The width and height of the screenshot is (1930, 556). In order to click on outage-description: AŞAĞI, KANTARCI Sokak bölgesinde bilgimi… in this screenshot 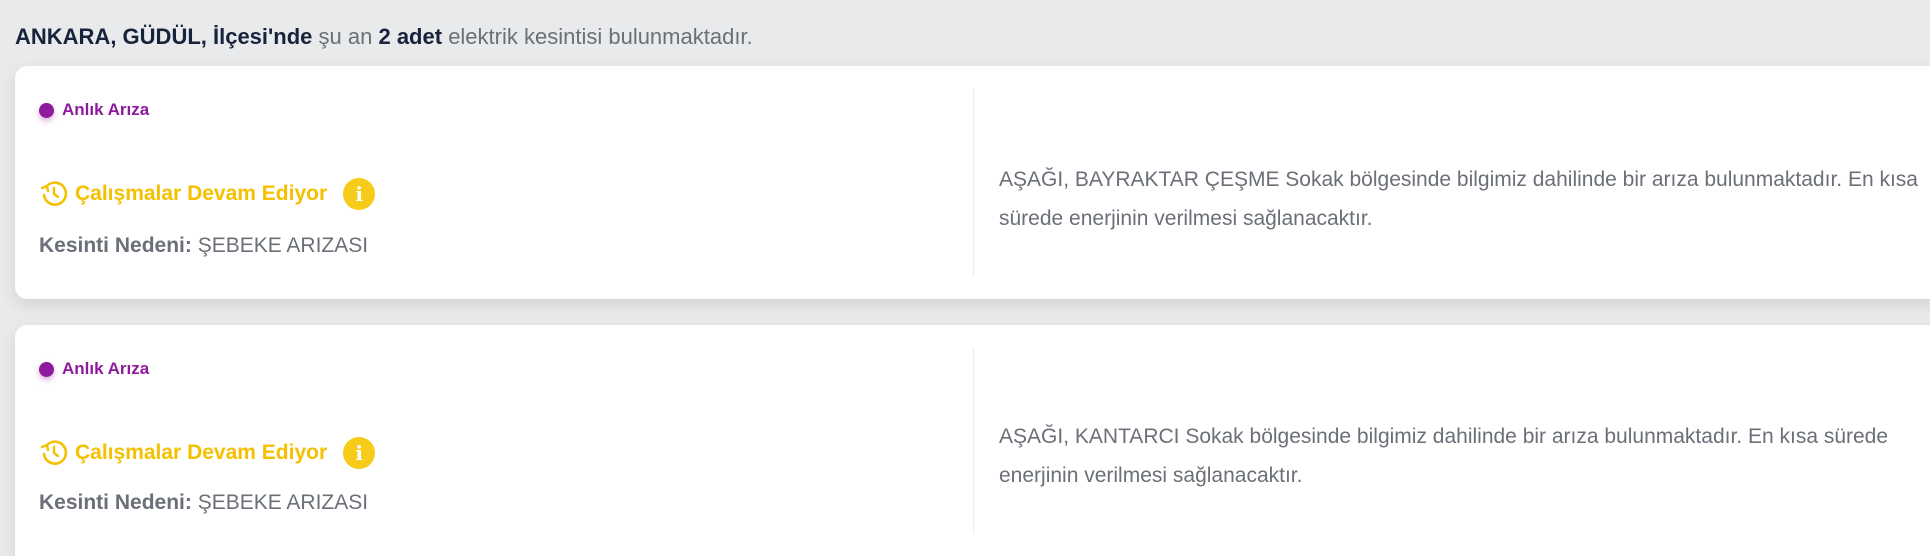, I will do `click(1444, 456)`.